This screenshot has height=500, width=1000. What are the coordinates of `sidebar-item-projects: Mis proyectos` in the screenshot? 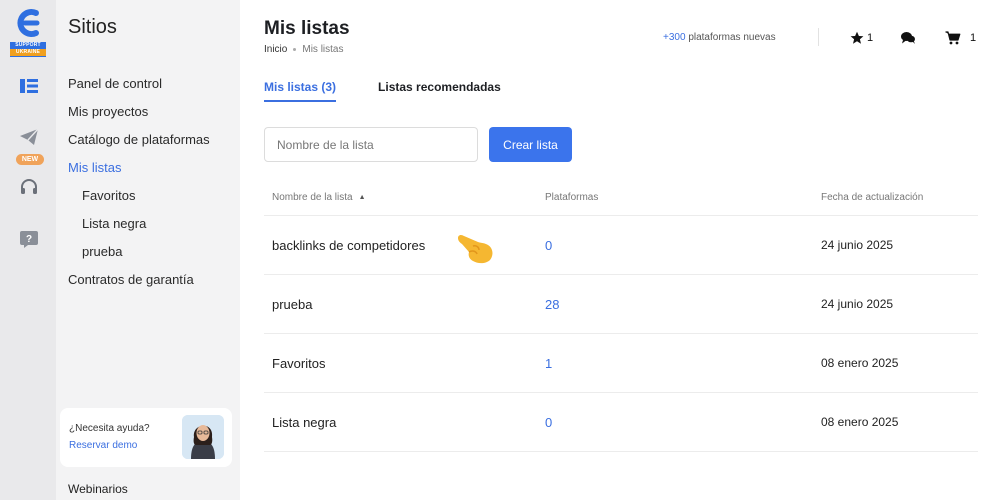 It's located at (152, 116).